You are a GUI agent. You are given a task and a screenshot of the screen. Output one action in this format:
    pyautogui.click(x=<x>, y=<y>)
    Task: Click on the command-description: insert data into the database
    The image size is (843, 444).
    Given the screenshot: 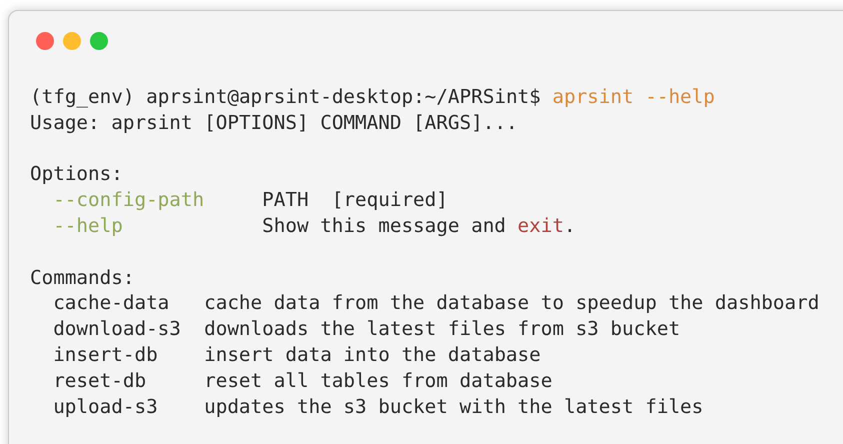 What is the action you would take?
    pyautogui.click(x=372, y=354)
    